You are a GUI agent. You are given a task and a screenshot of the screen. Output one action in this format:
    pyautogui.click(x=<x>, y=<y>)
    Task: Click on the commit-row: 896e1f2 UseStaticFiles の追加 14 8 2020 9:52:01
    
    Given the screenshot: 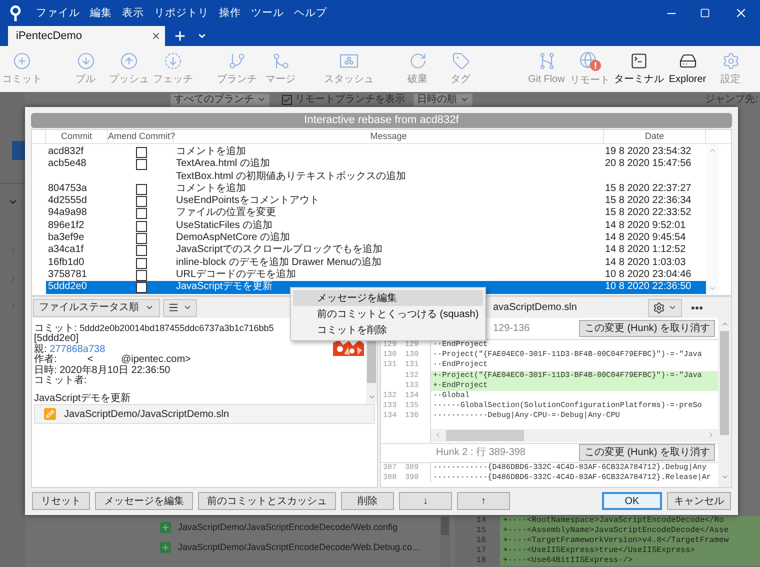 What is the action you would take?
    pyautogui.click(x=376, y=226)
    